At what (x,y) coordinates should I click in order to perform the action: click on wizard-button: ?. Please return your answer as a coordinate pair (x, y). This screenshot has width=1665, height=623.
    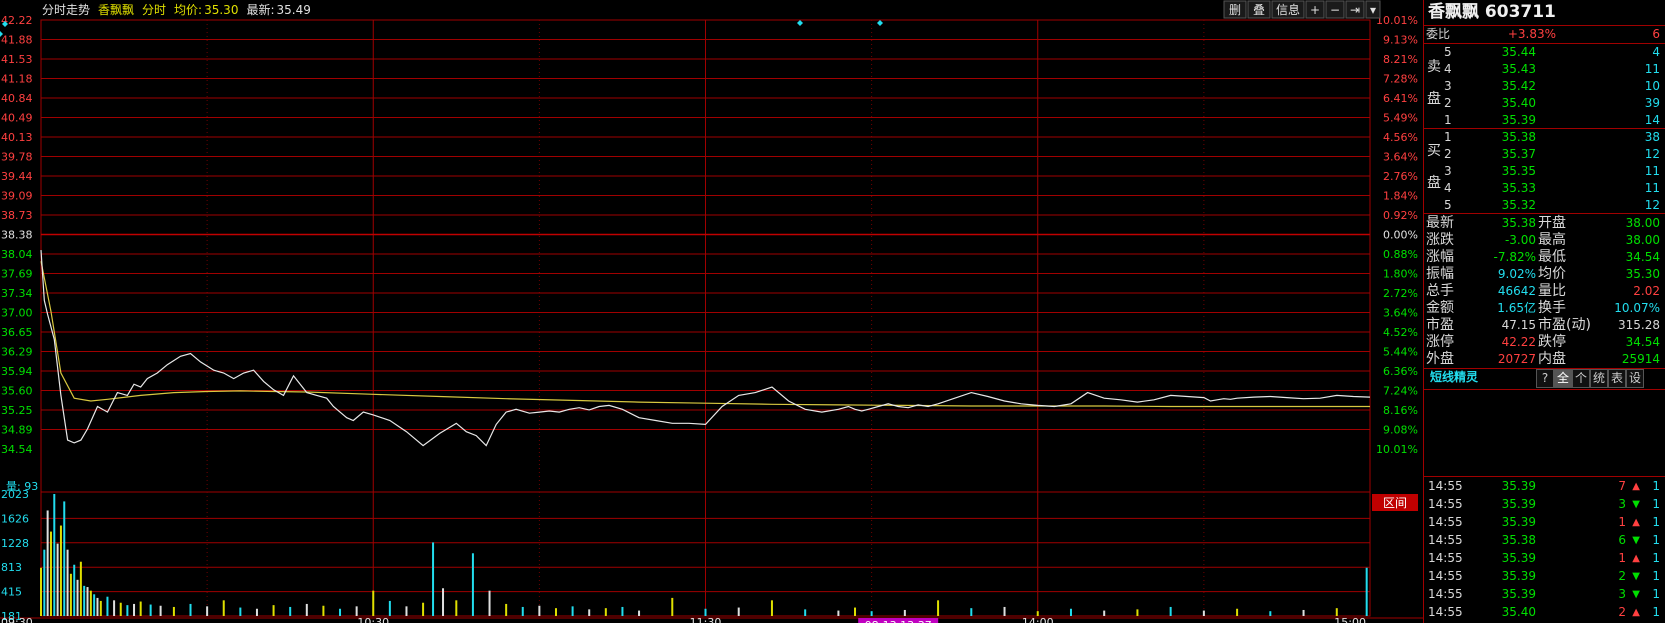
    Looking at the image, I should click on (1545, 378).